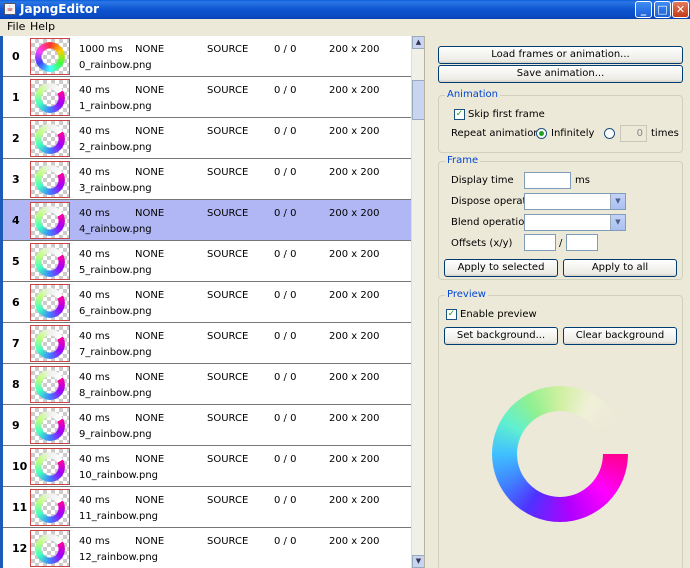 The height and width of the screenshot is (568, 690). Describe the element at coordinates (119, 475) in the screenshot. I see `frame-filename: 10_rainbow.png` at that location.